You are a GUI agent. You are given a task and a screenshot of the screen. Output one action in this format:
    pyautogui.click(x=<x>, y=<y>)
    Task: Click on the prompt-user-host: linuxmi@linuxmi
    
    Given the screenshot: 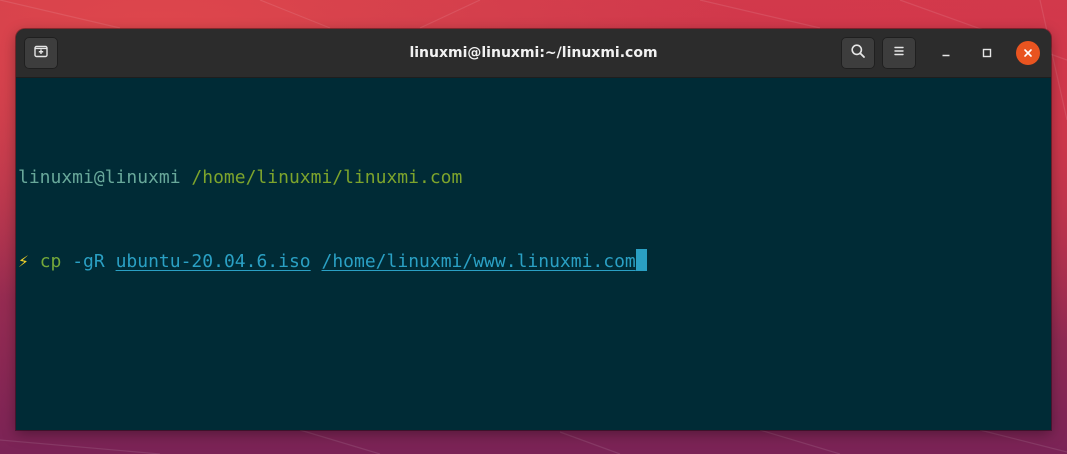 What is the action you would take?
    pyautogui.click(x=99, y=177)
    